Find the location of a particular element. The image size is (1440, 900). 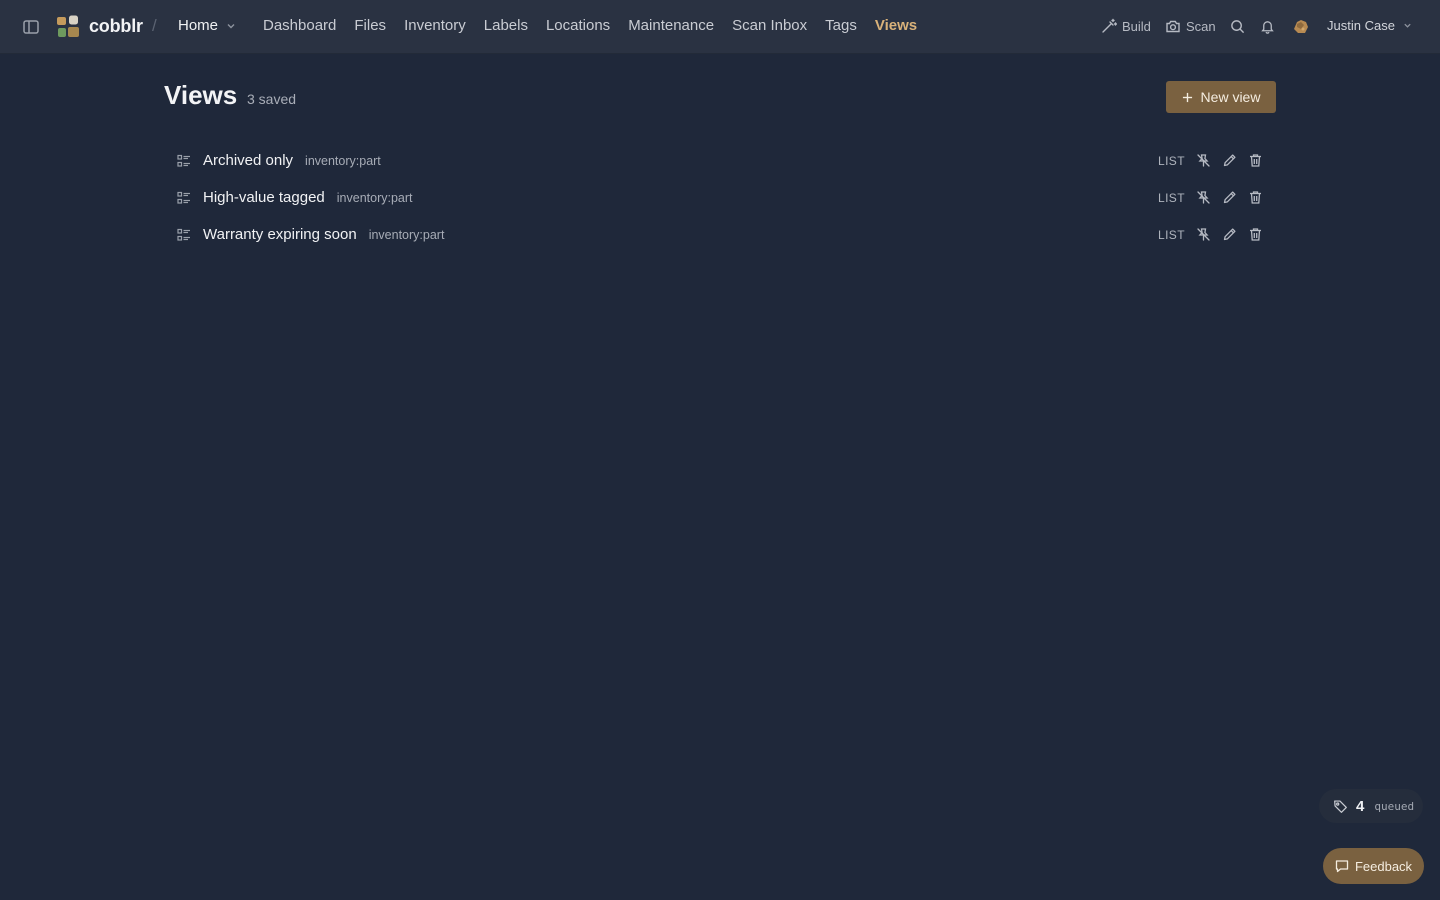

nav-views: Views is located at coordinates (896, 25).